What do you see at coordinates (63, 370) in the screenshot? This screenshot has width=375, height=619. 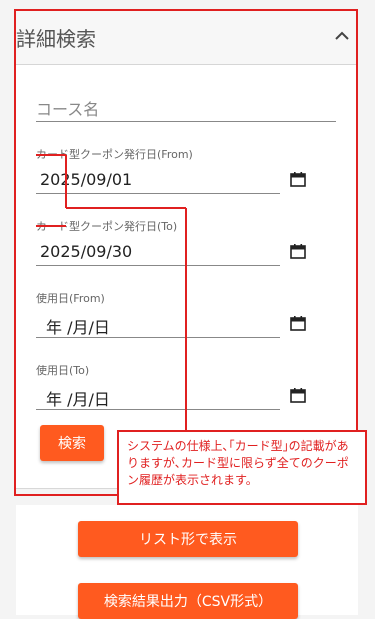 I see `use-date-to-label: 使用日(To)` at bounding box center [63, 370].